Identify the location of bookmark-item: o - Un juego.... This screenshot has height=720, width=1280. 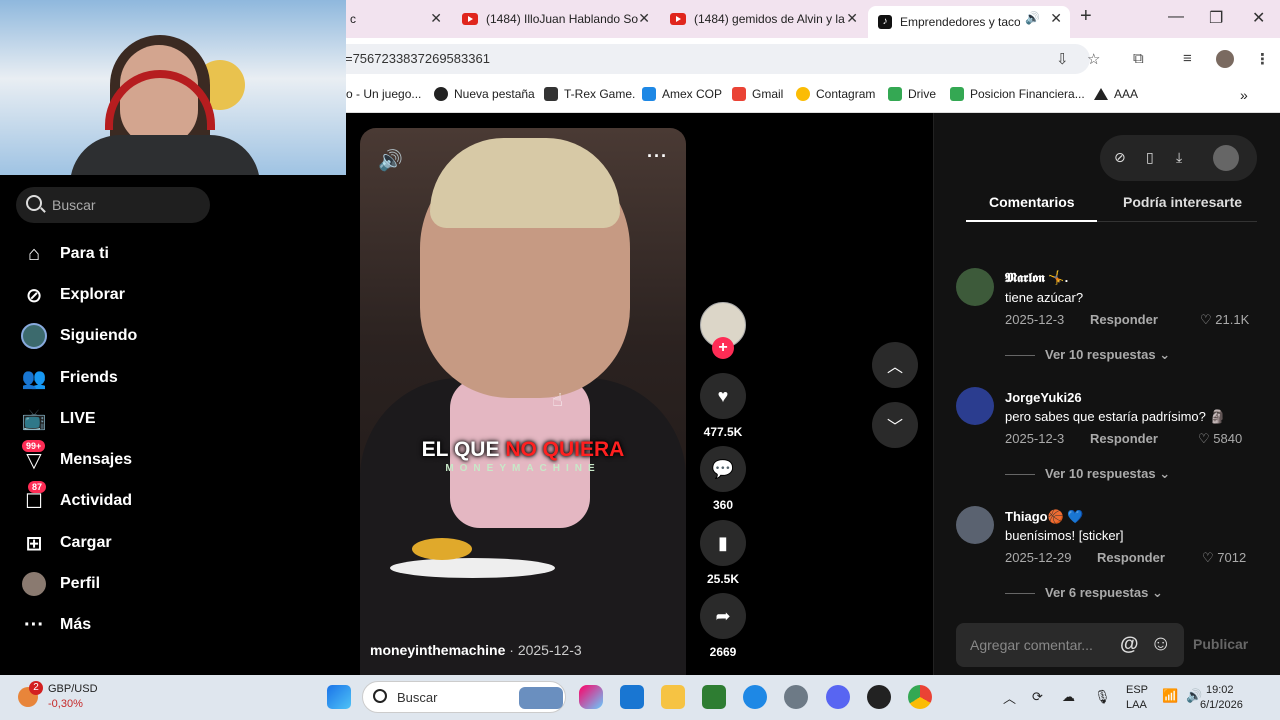
(383, 94).